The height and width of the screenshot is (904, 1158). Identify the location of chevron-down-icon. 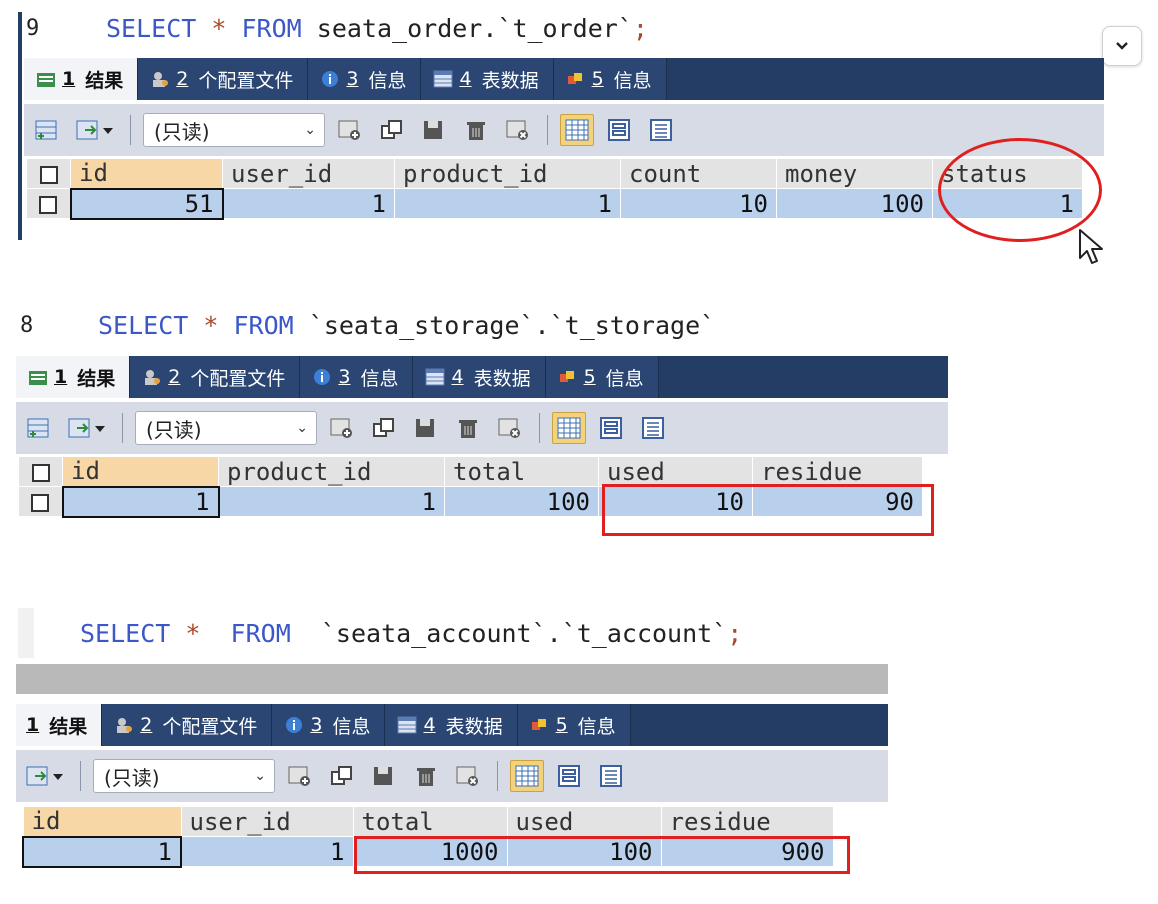
(1122, 46).